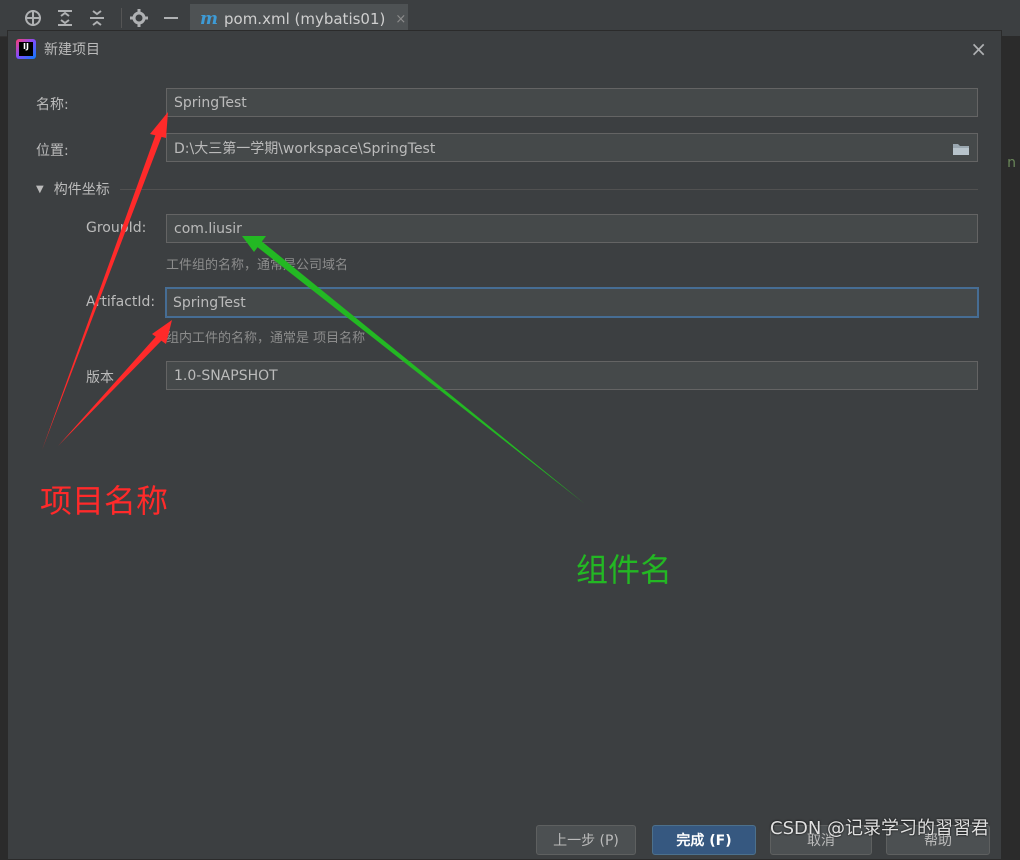 This screenshot has height=860, width=1020. I want to click on annotation-component-name: 组件名, so click(624, 570).